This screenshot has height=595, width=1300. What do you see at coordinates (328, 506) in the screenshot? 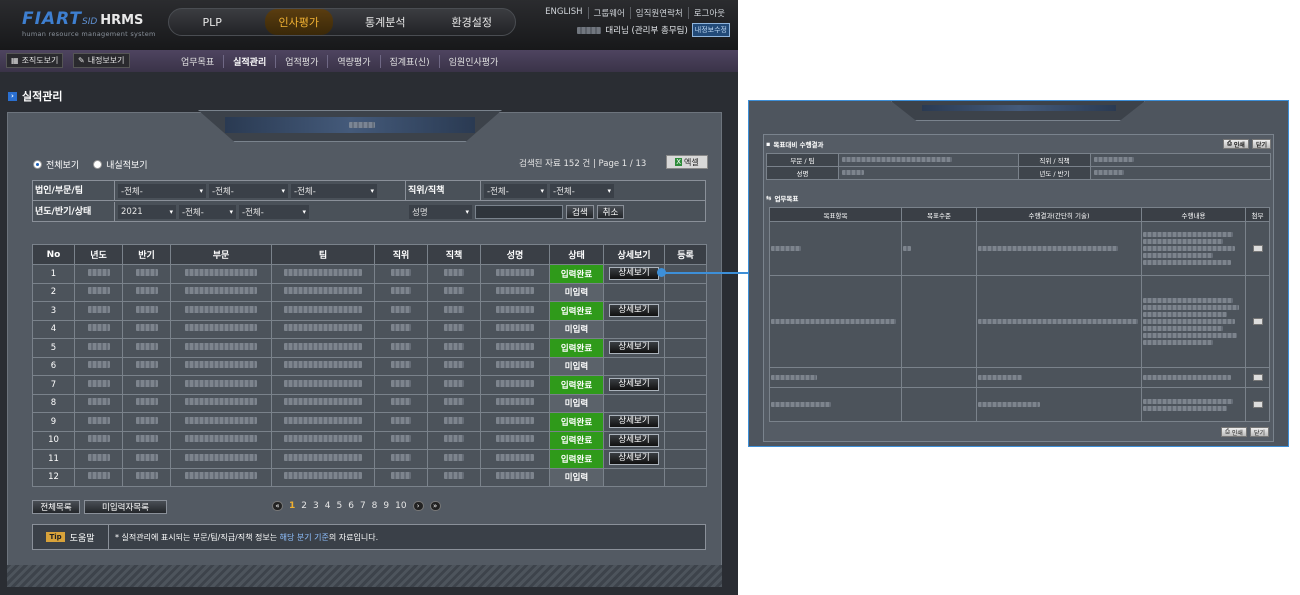
I see `page-link: 4` at bounding box center [328, 506].